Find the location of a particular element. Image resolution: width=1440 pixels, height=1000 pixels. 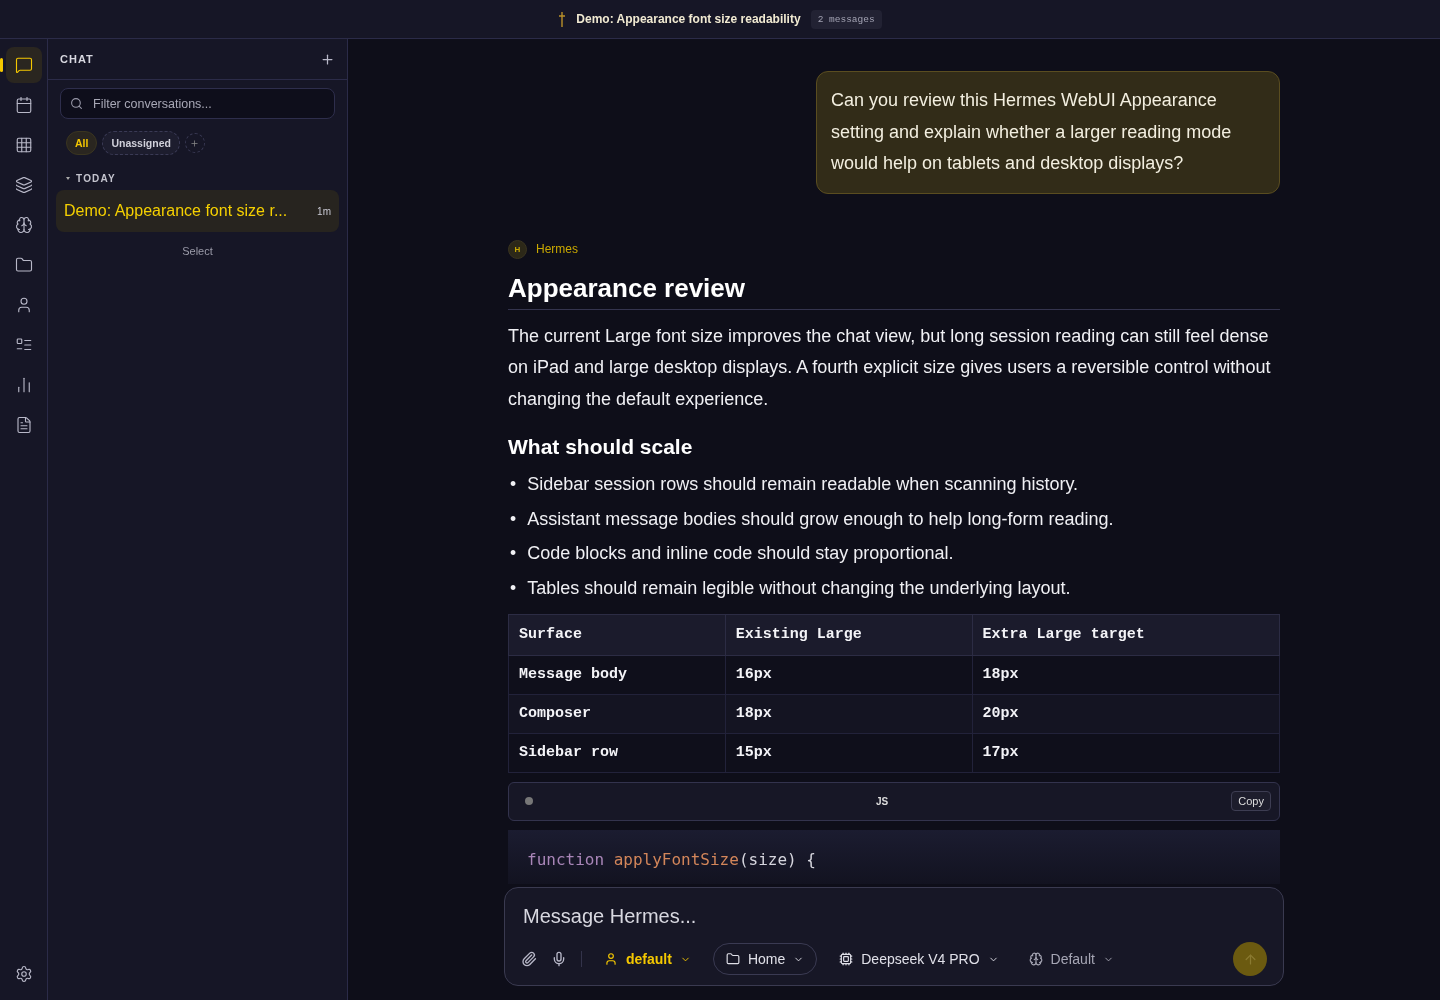

sidebar-title: CHAT is located at coordinates (77, 59).